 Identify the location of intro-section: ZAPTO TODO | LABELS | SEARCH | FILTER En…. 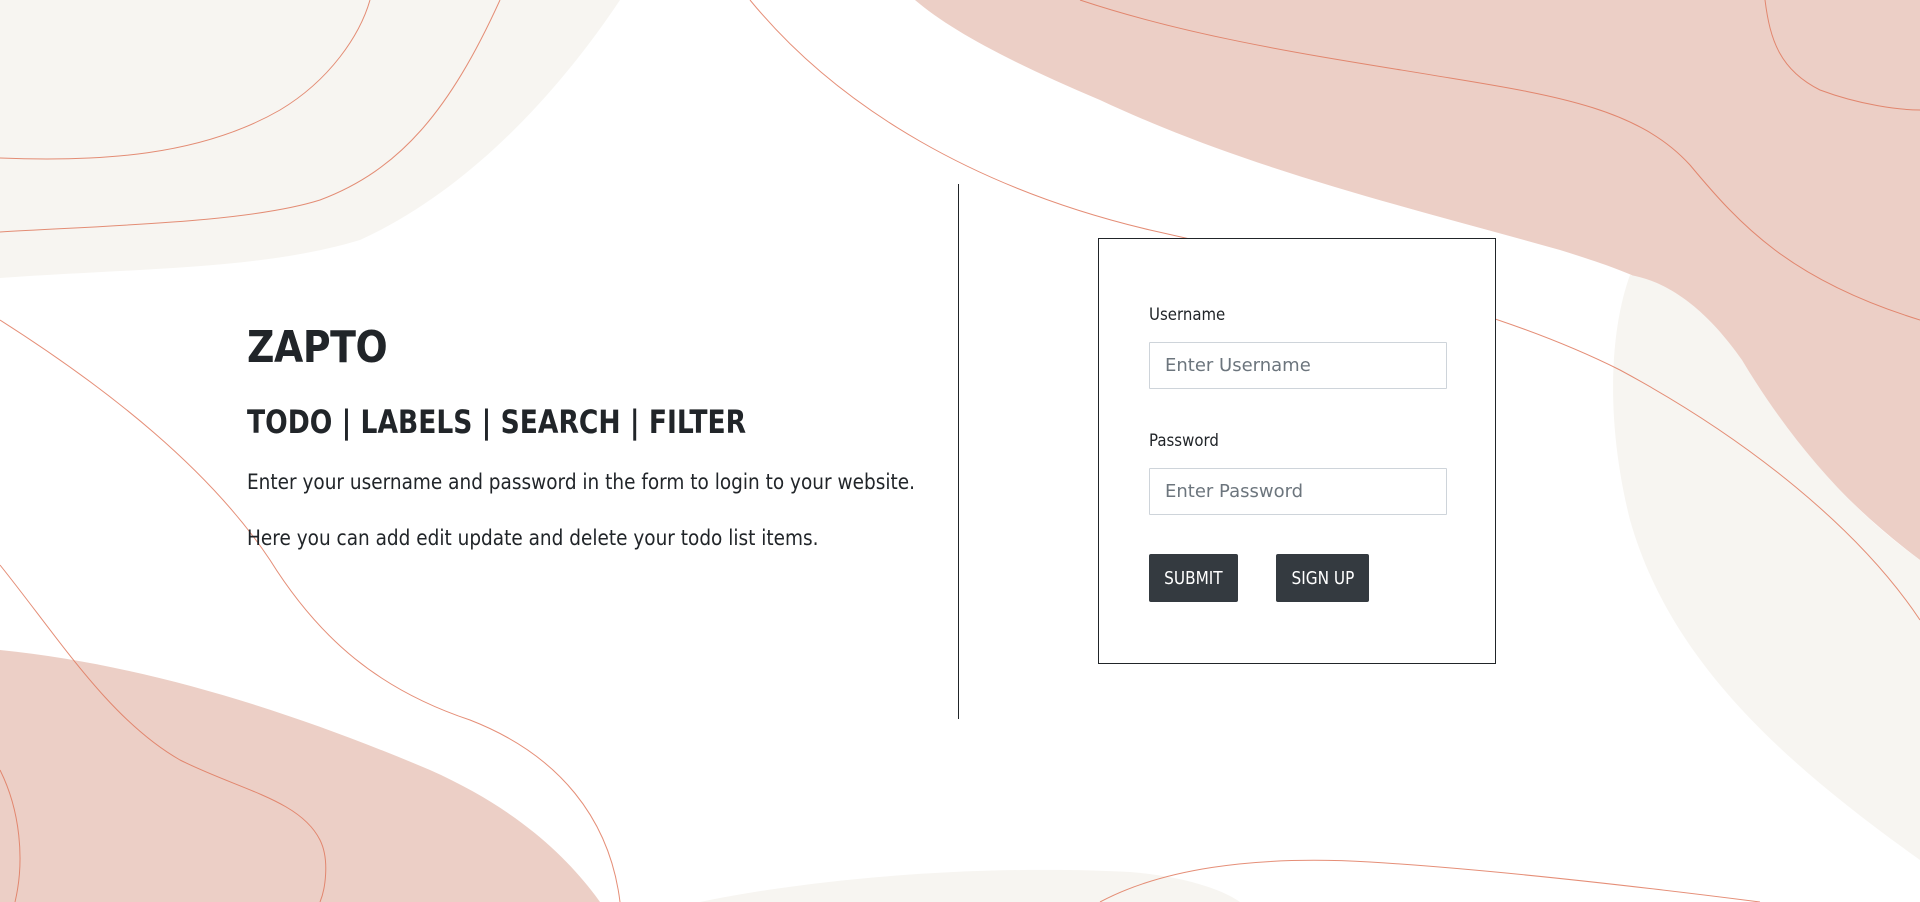
(597, 436).